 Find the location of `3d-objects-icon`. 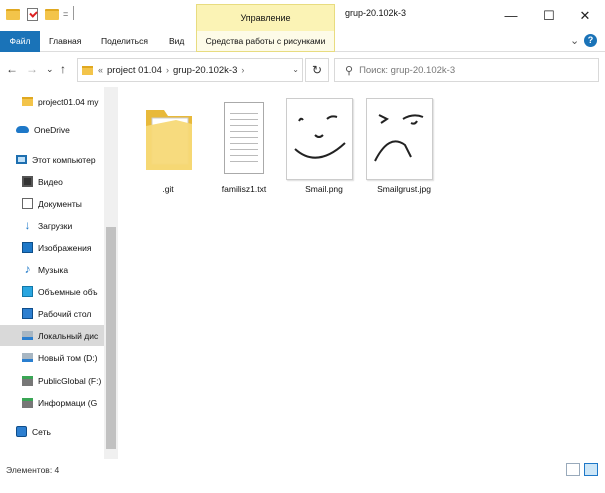

3d-objects-icon is located at coordinates (27, 291).